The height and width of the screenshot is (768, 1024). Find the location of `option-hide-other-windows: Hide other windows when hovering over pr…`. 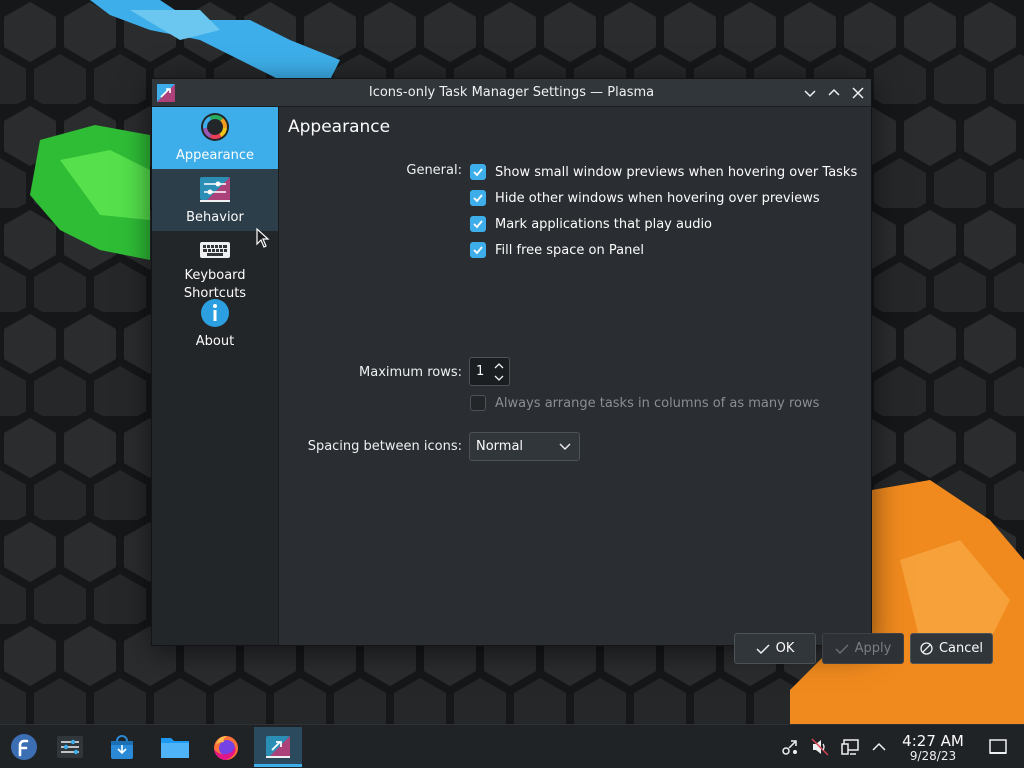

option-hide-other-windows: Hide other windows when hovering over pr… is located at coordinates (645, 198).